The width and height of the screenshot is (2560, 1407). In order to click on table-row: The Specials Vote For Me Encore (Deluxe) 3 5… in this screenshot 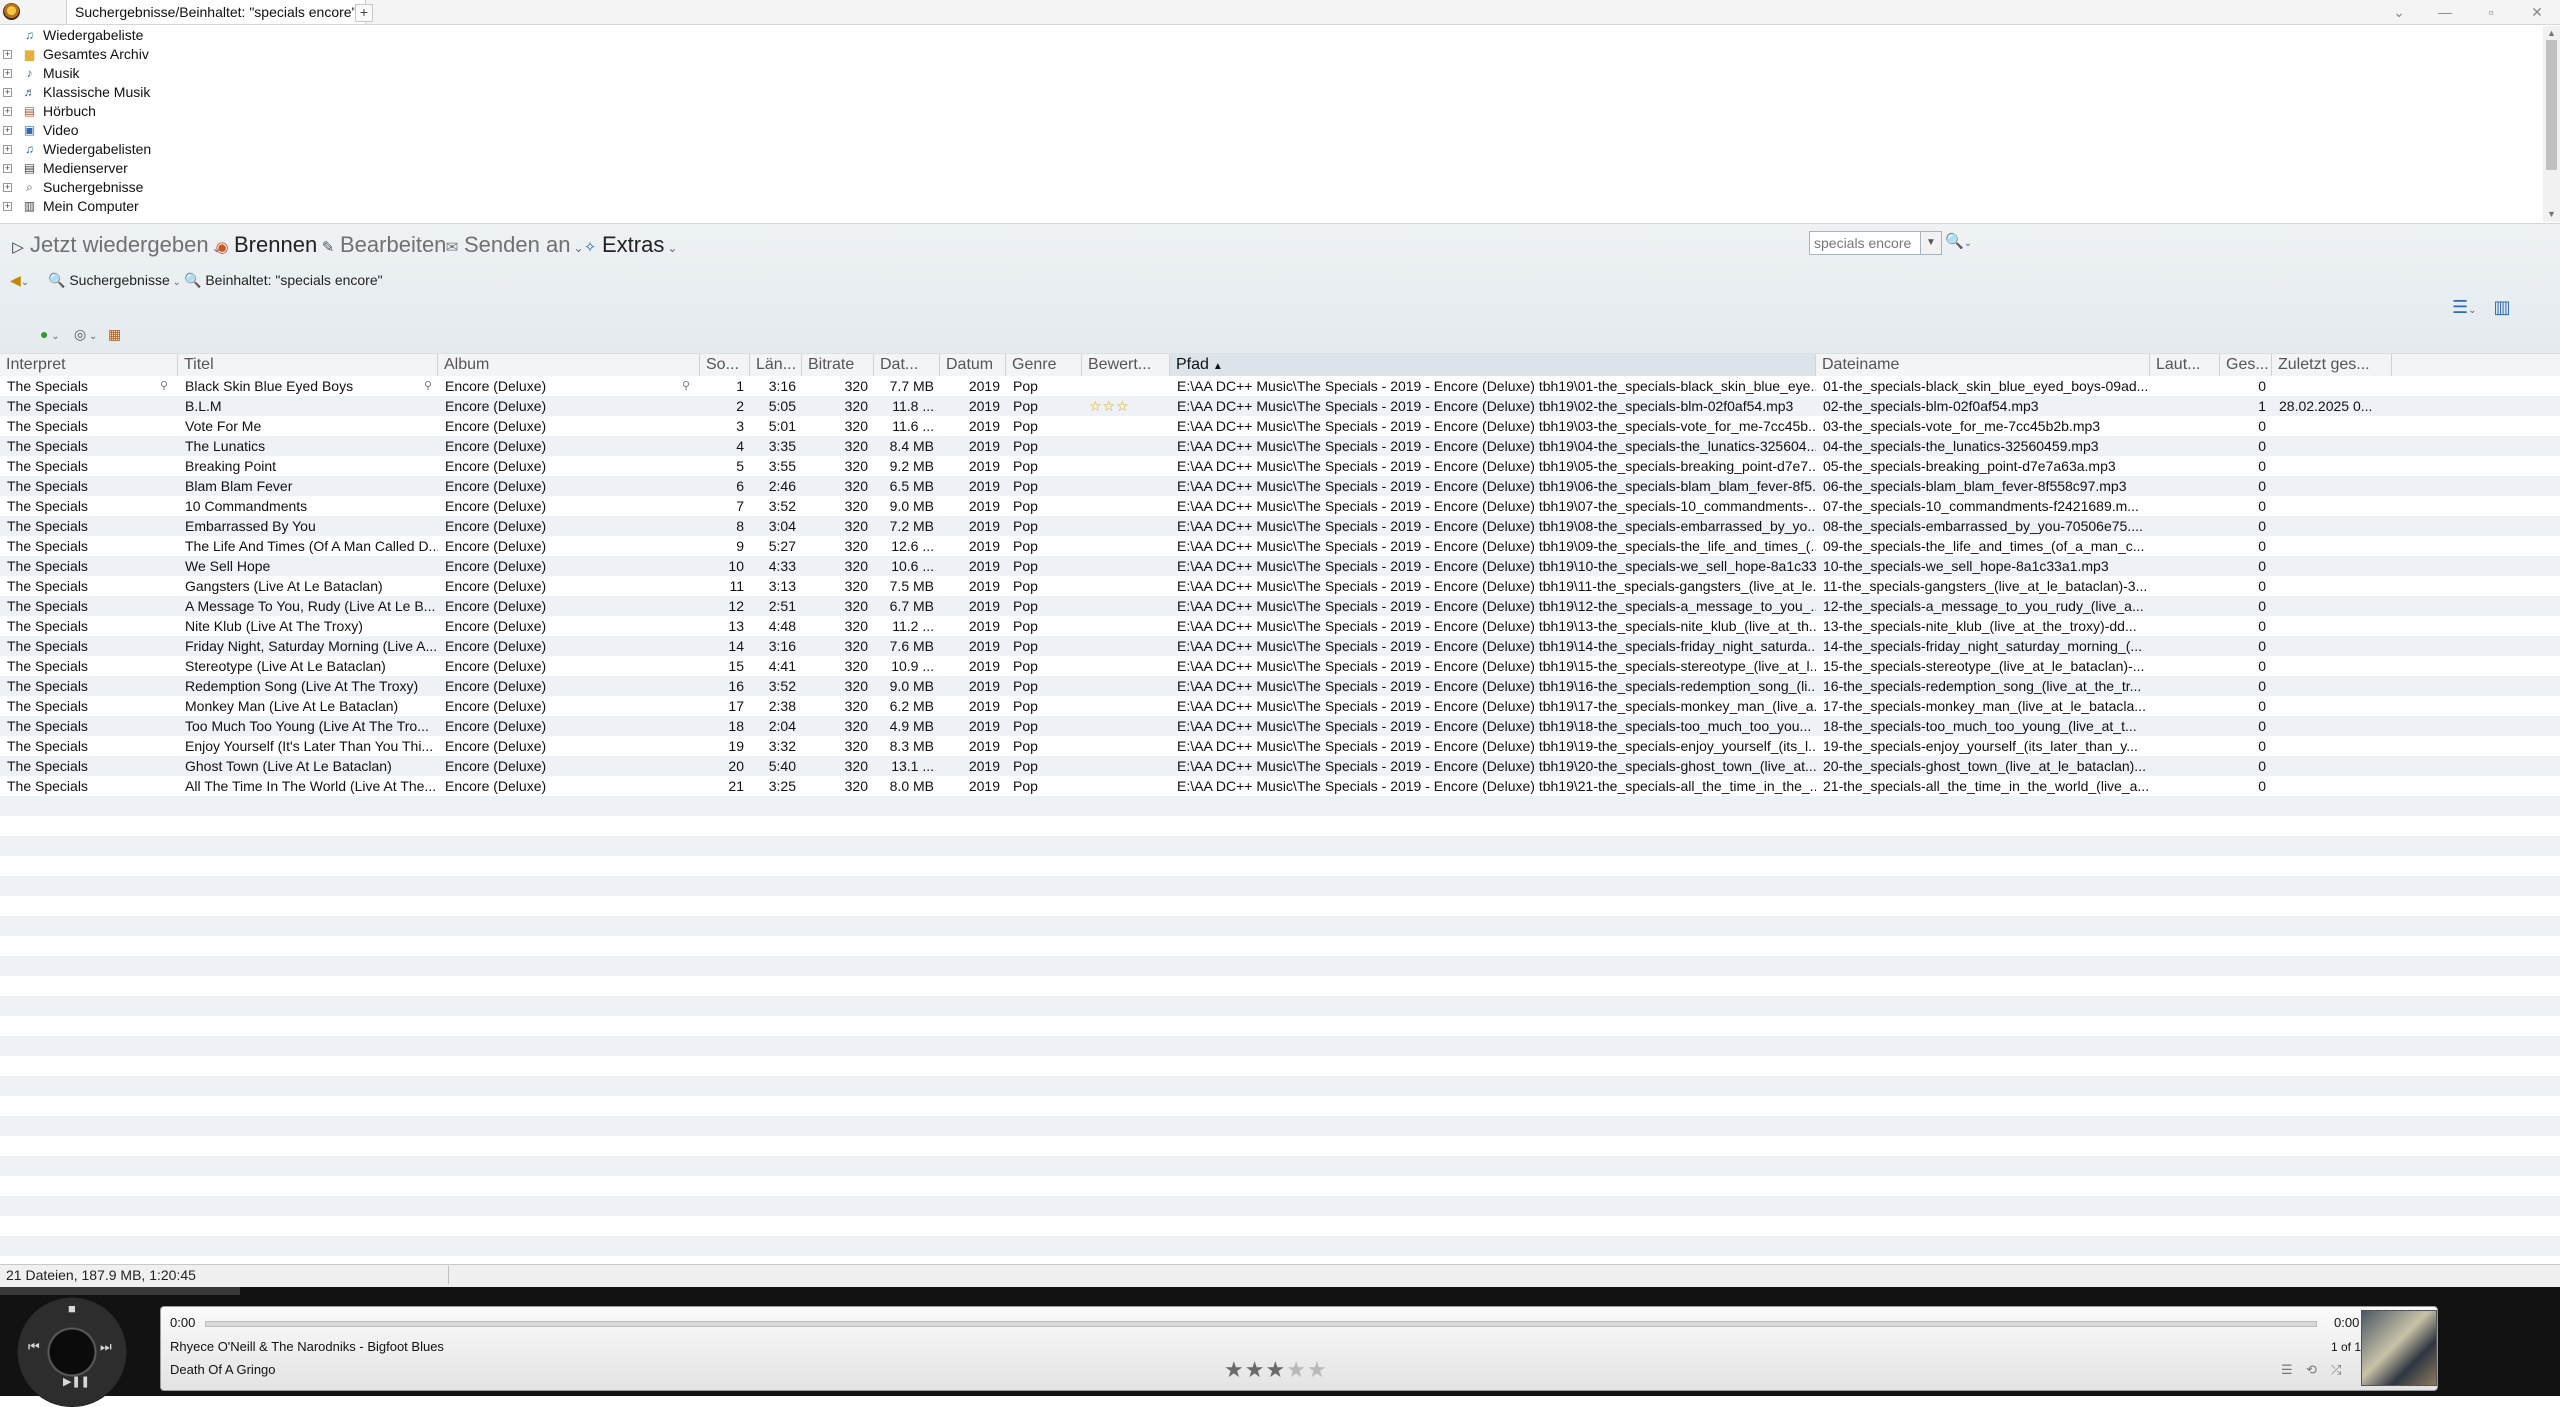, I will do `click(1280, 426)`.